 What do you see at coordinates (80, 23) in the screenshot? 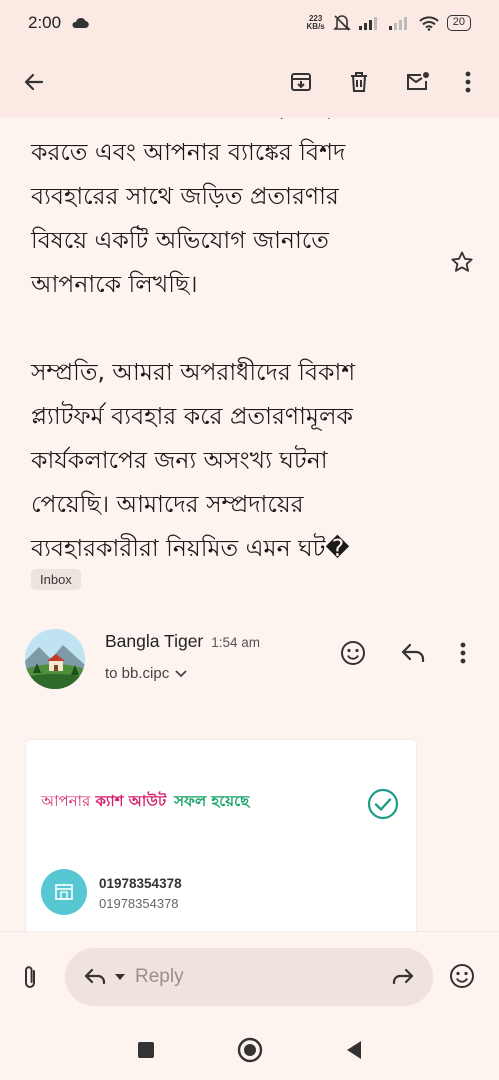
I see `cloud-icon` at bounding box center [80, 23].